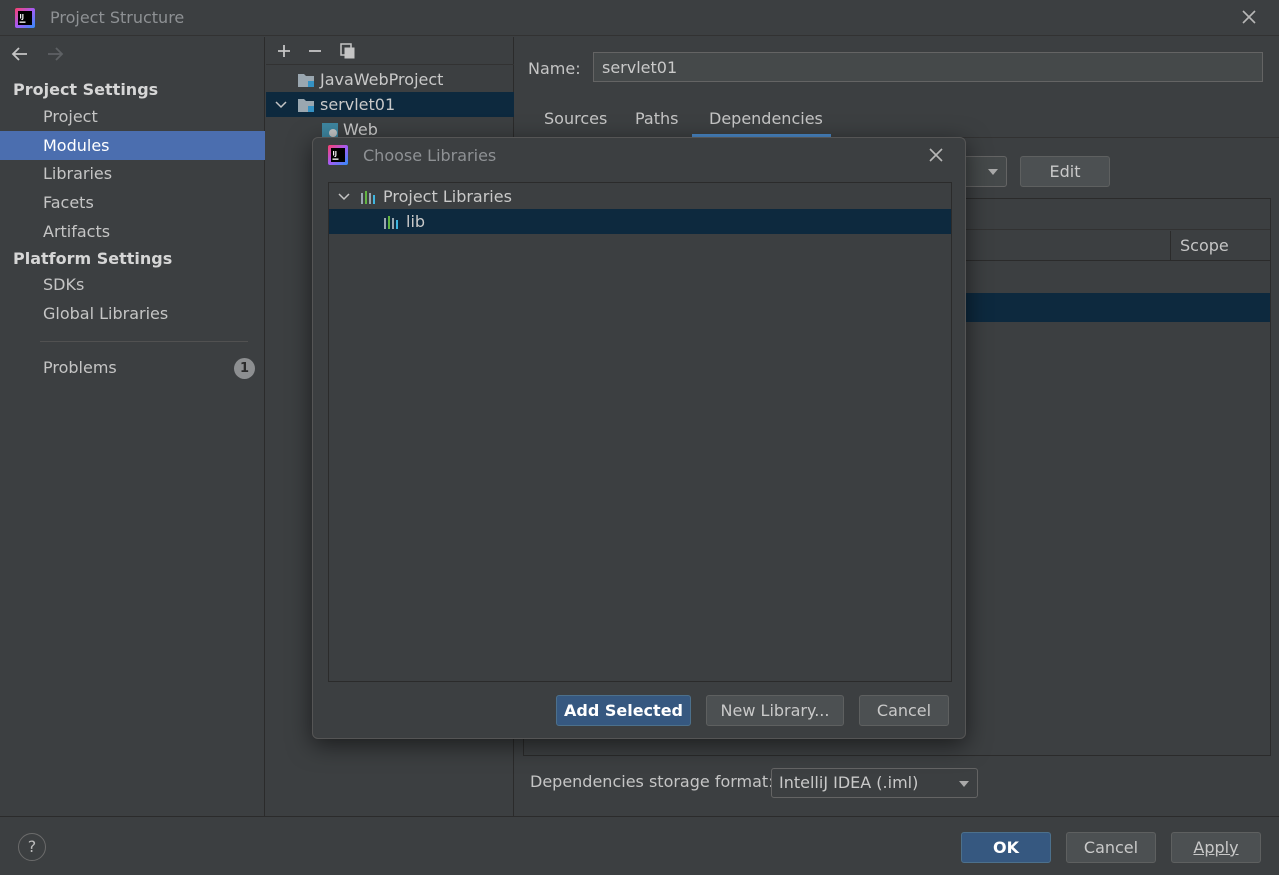  Describe the element at coordinates (382, 79) in the screenshot. I see `tree-item-label: JavaWebProject` at that location.